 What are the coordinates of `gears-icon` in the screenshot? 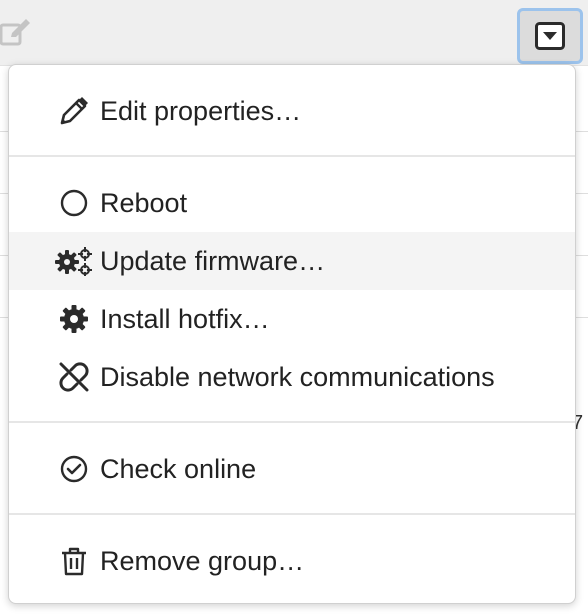 It's located at (74, 261).